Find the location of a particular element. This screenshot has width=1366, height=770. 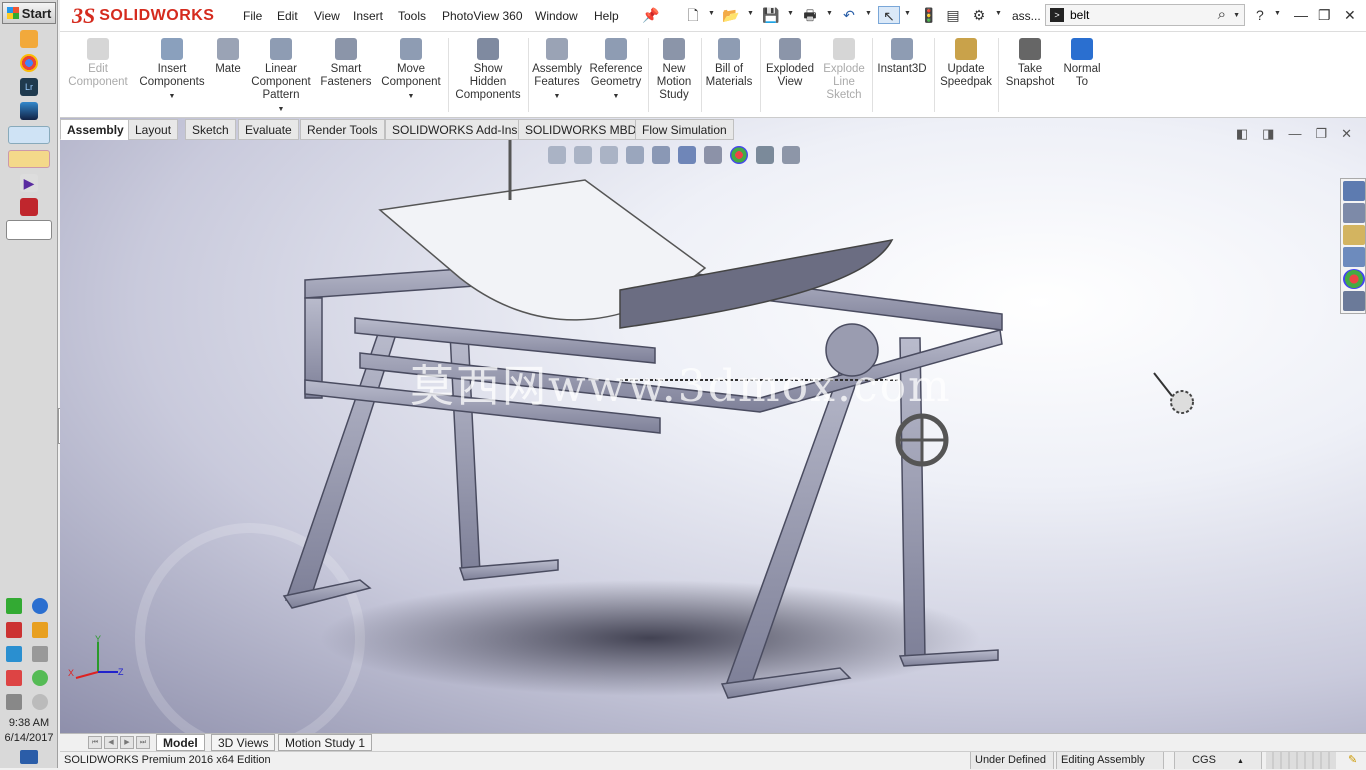

take-snapshot-button: Take Snapshot is located at coordinates (1030, 63).